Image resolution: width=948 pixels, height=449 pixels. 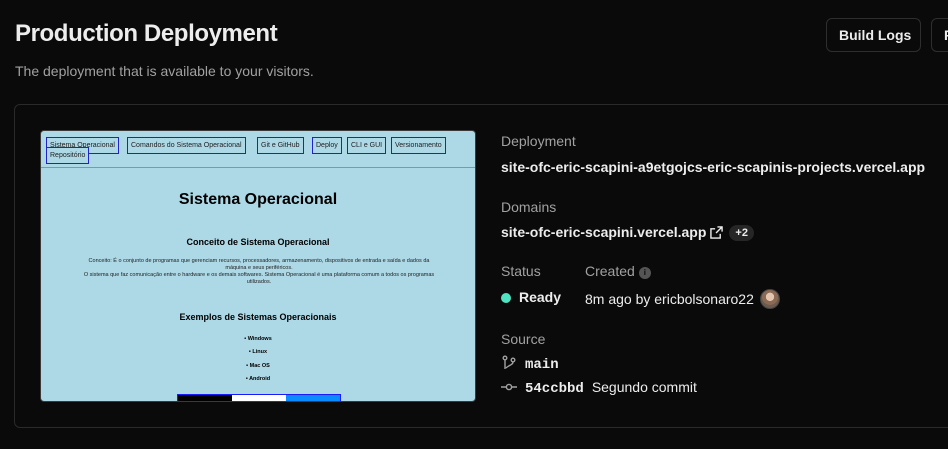 I want to click on status-label: Status, so click(x=521, y=271).